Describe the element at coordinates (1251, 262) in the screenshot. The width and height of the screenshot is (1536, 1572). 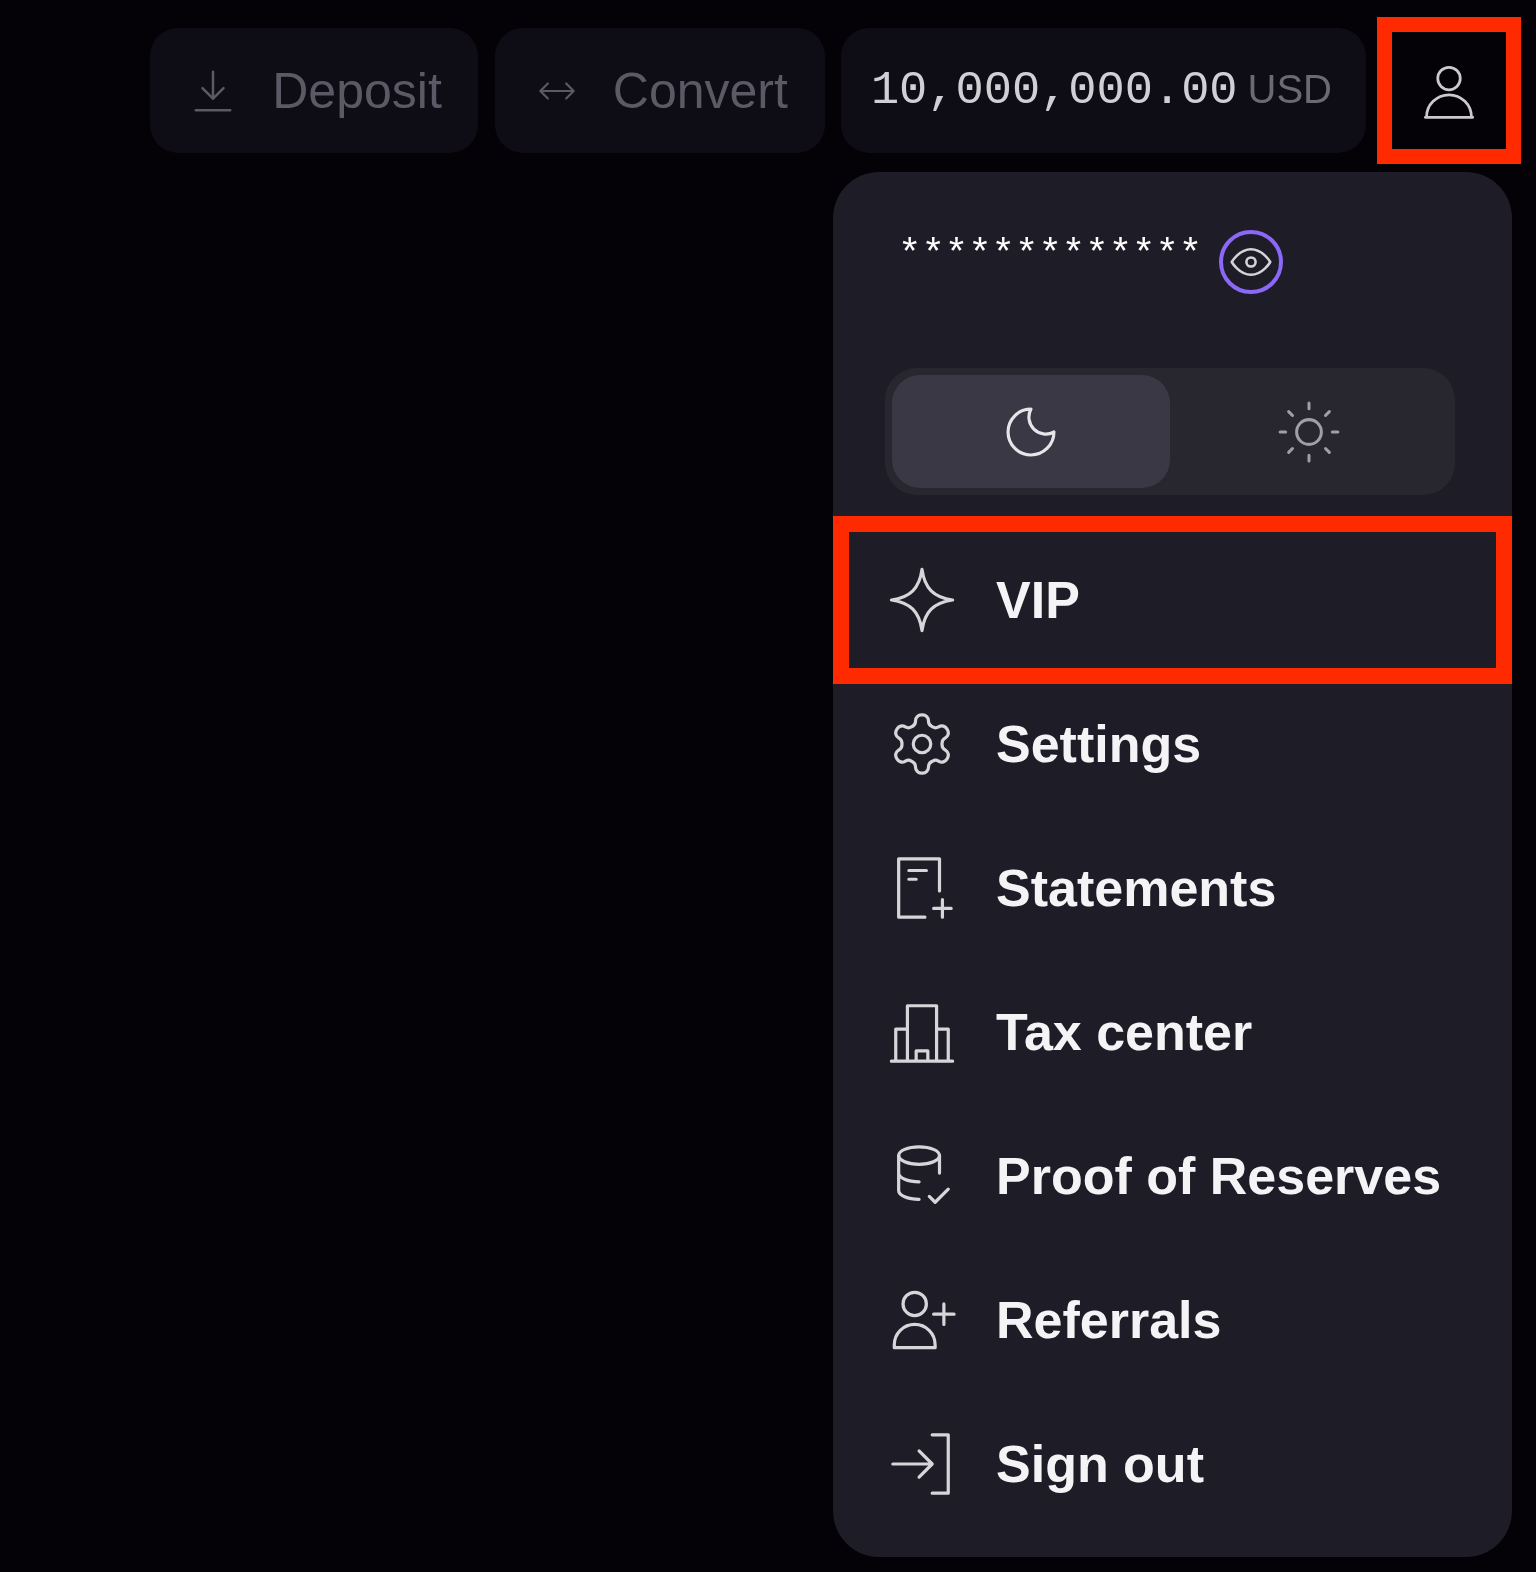
I see `reveal-button` at that location.